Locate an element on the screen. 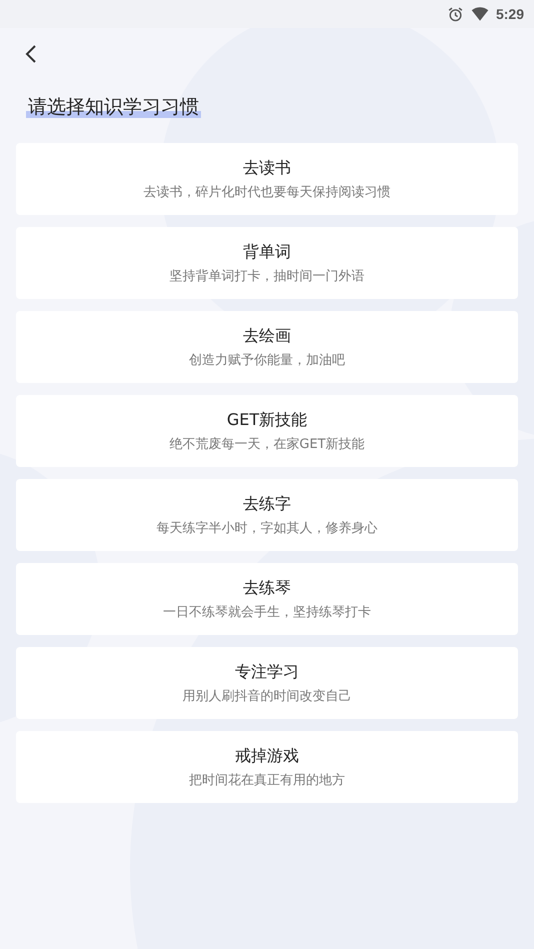 This screenshot has width=534, height=949. habit-title: 去练字 is located at coordinates (267, 504).